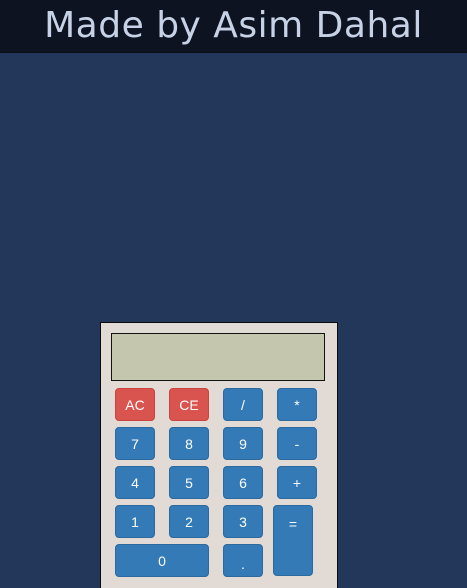 Image resolution: width=467 pixels, height=588 pixels. I want to click on digit-6-button: 6, so click(243, 482).